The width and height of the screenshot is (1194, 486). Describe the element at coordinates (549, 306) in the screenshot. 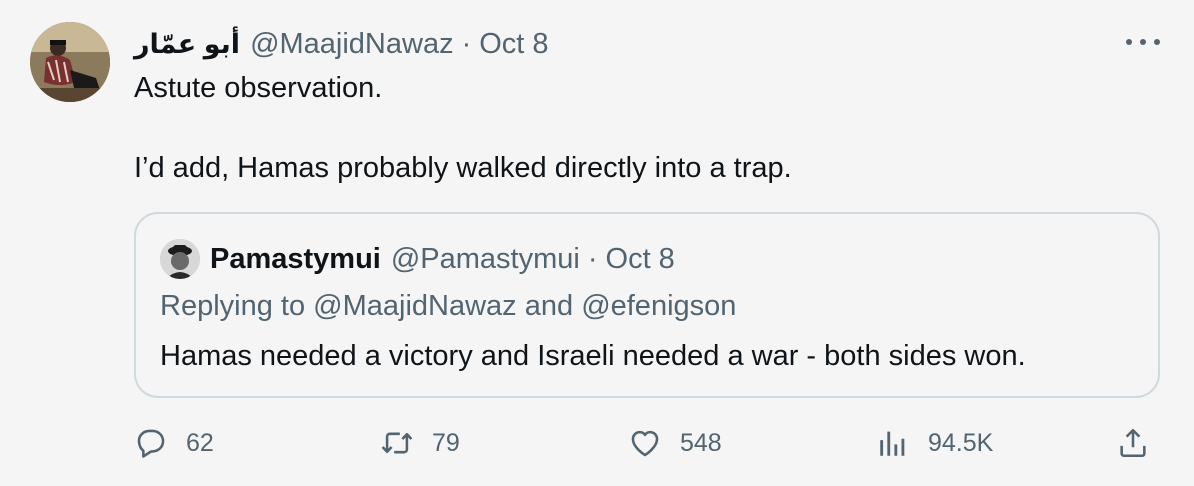

I see `replying-and: and` at that location.